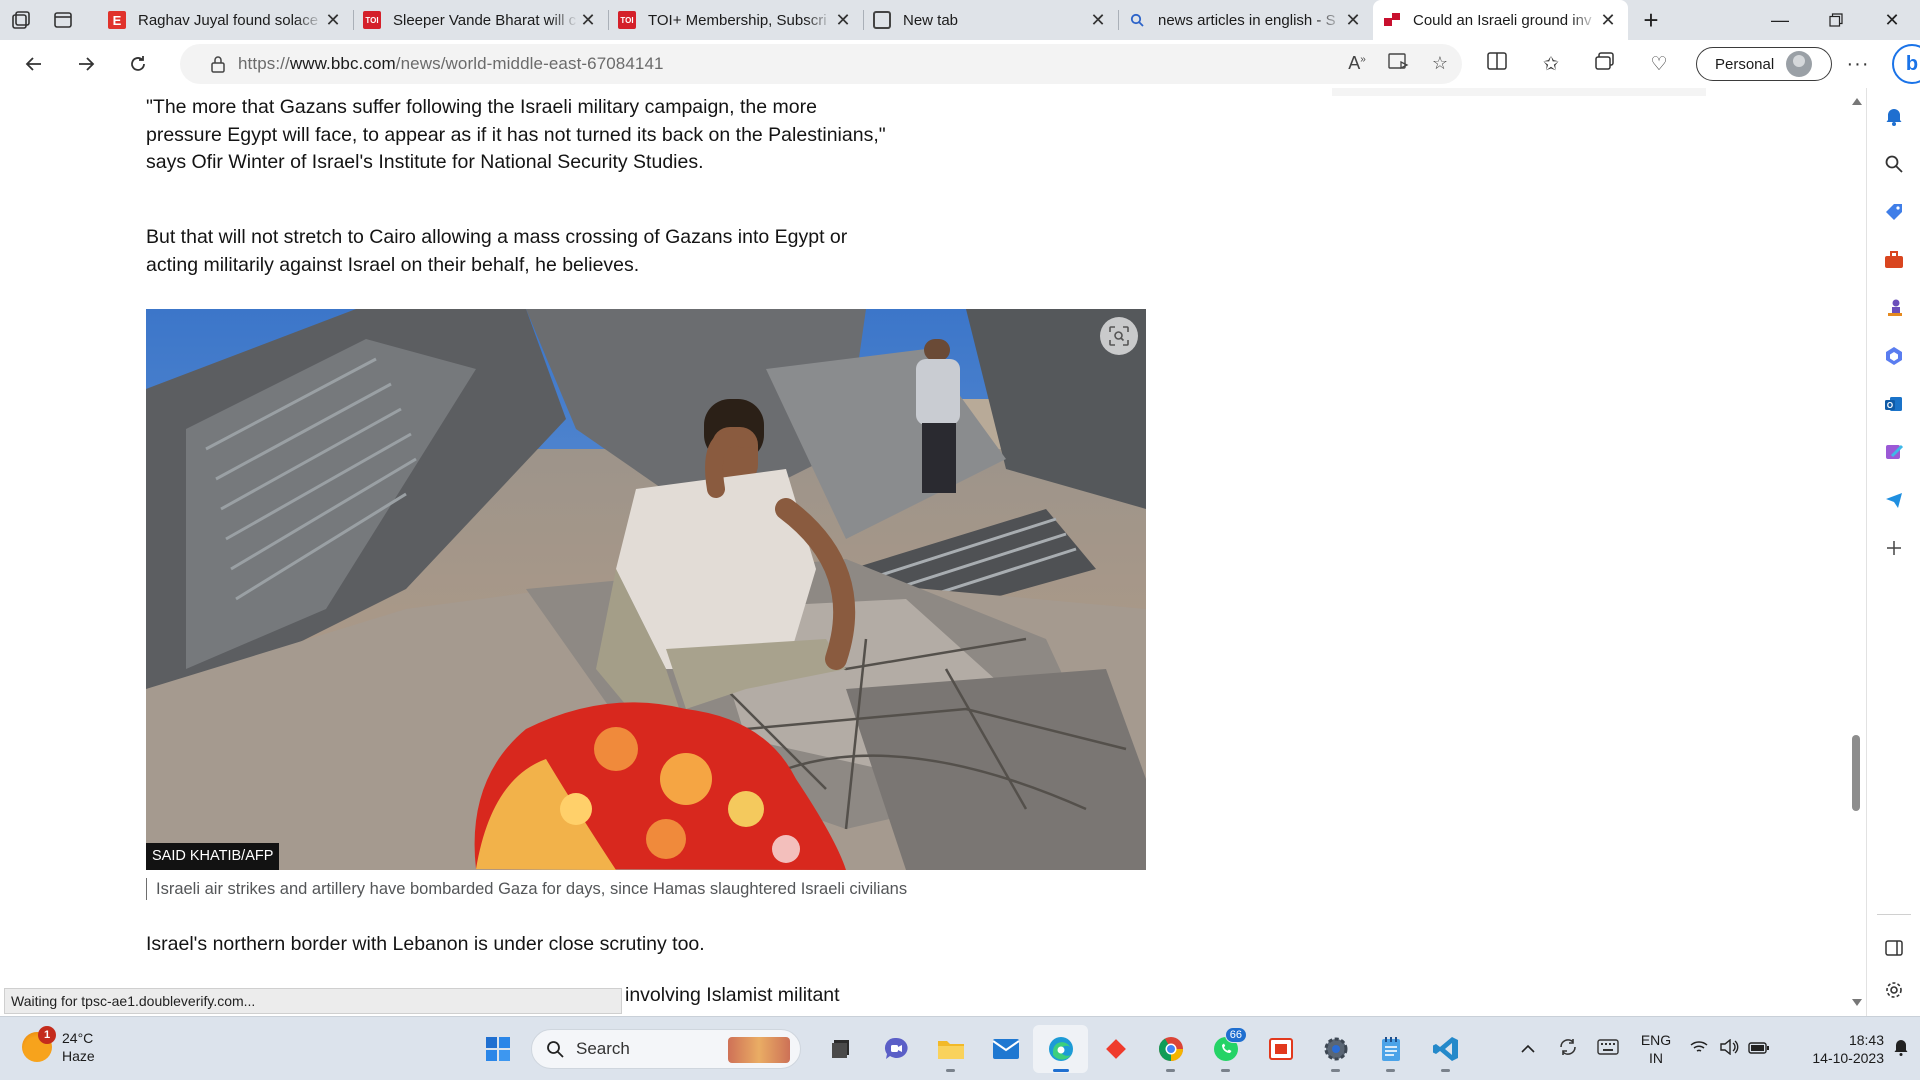 The image size is (1920, 1080). I want to click on chevron-up-icon, so click(1528, 1049).